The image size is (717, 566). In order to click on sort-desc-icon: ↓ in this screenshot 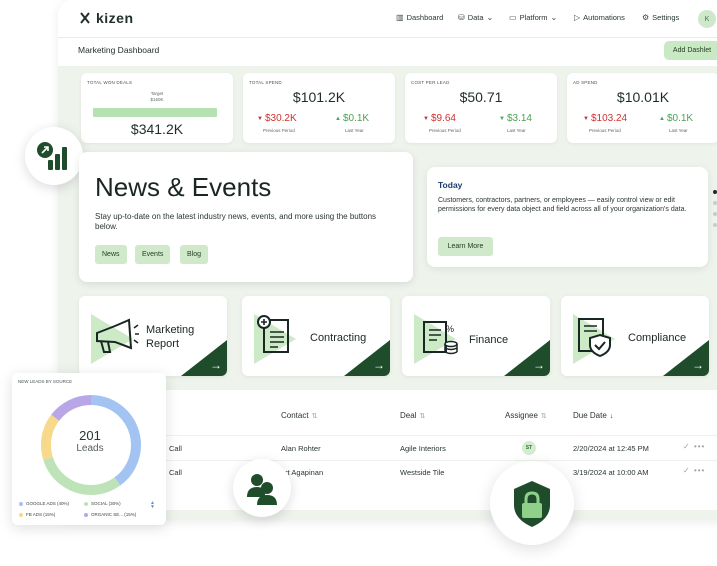, I will do `click(611, 416)`.